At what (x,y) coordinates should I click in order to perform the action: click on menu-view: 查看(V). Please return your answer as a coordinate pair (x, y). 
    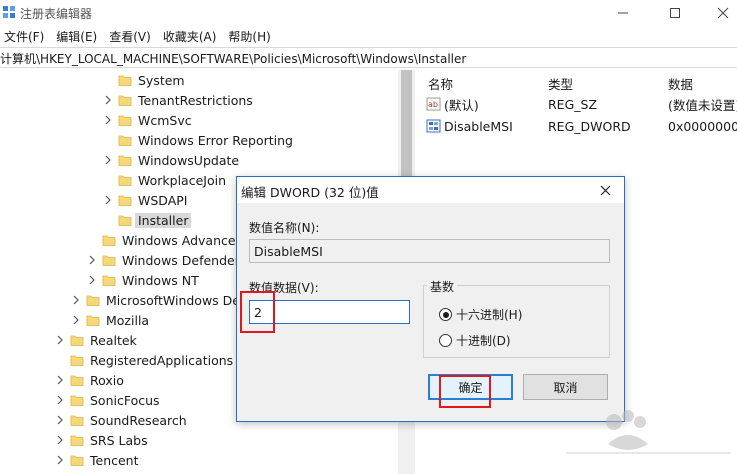
    Looking at the image, I should click on (130, 36).